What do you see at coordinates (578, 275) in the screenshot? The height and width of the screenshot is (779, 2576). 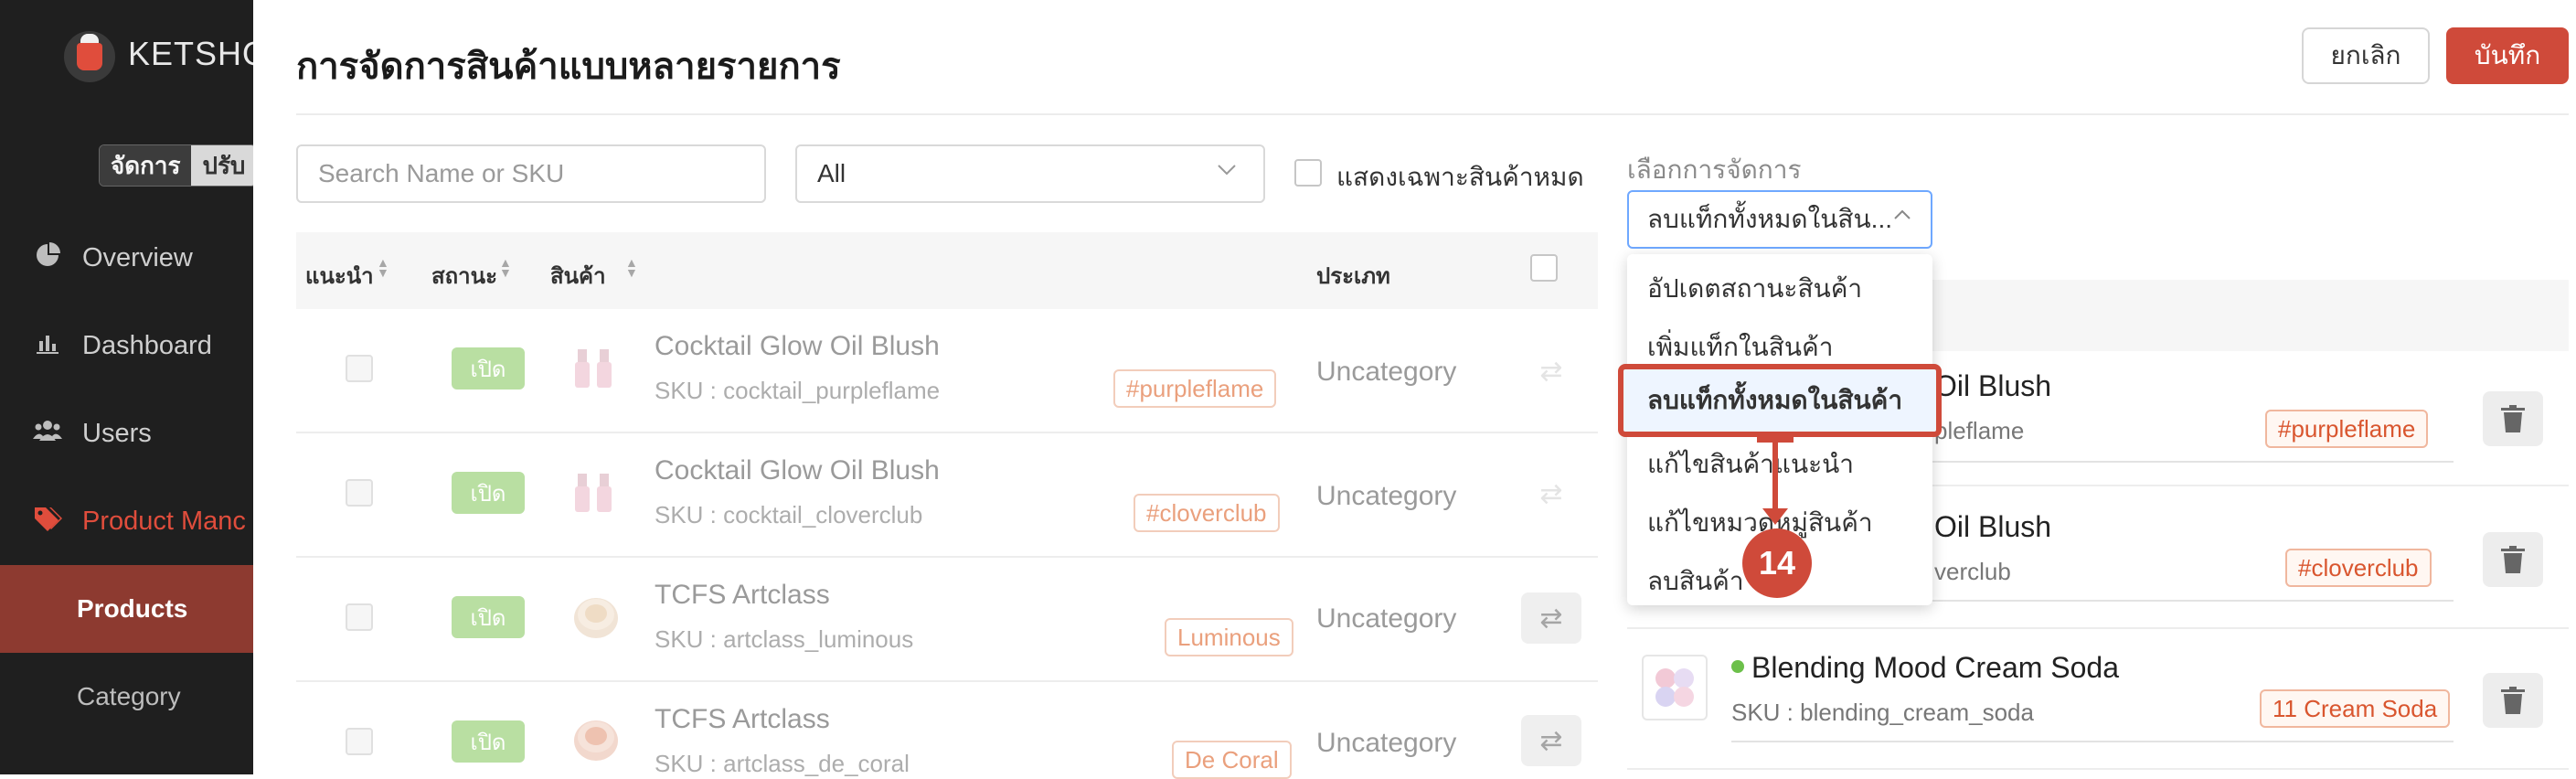 I see `column-header-product: สินค้า` at bounding box center [578, 275].